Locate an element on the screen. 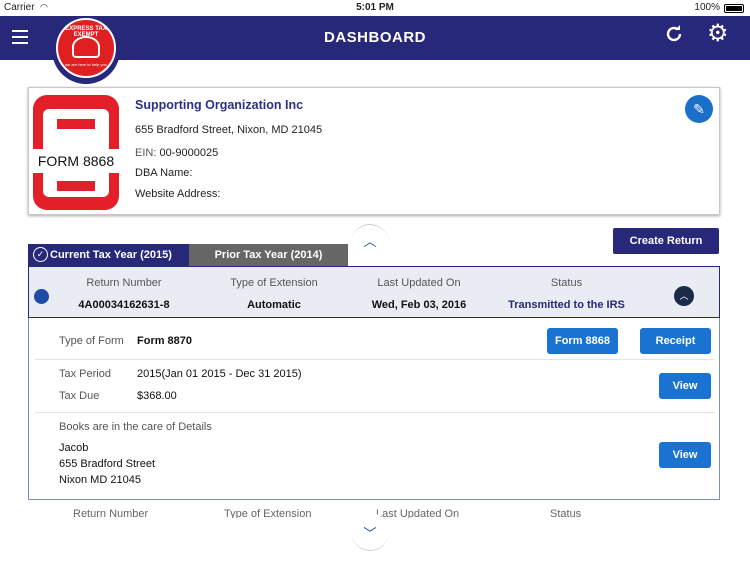  ein-row: EIN: 00-9000025 is located at coordinates (176, 153).